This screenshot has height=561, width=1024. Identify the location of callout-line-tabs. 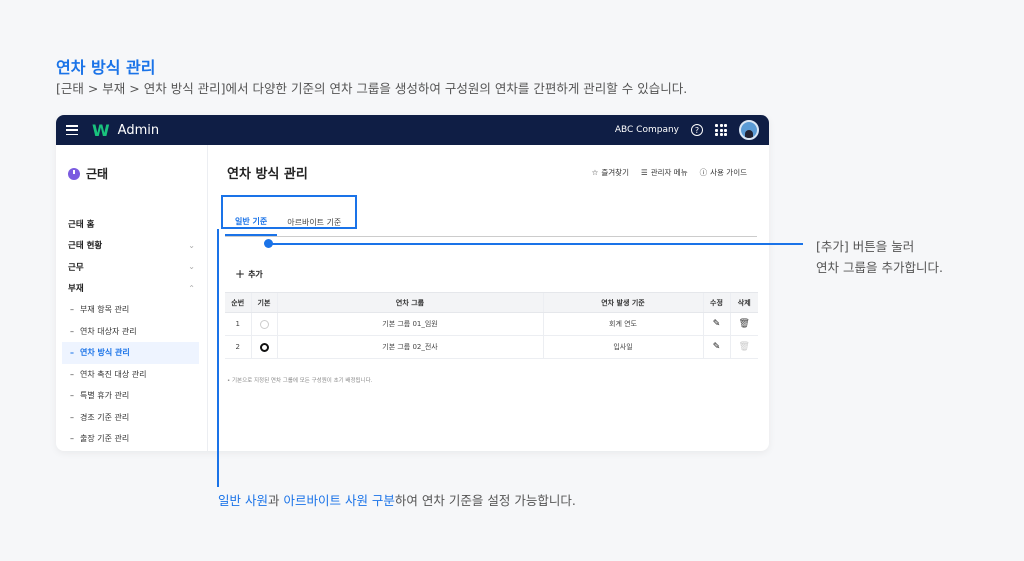
(218, 358).